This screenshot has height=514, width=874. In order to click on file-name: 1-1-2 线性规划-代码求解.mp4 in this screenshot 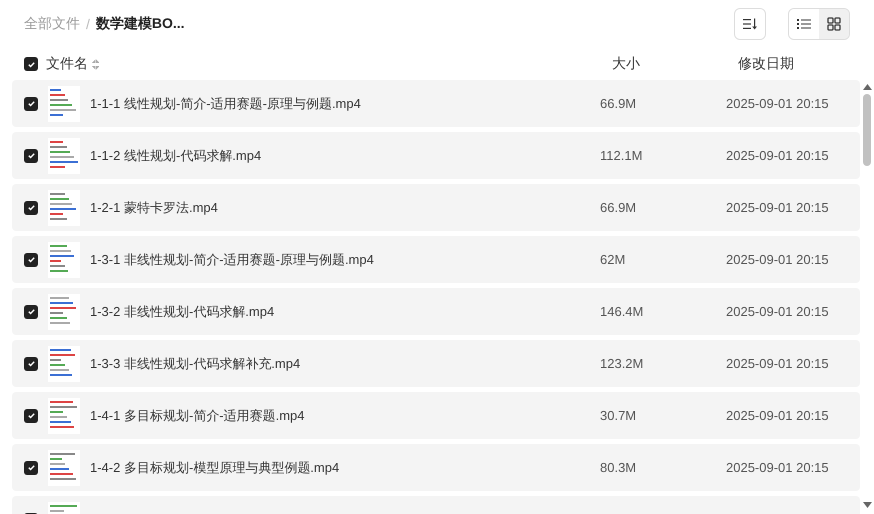, I will do `click(176, 155)`.